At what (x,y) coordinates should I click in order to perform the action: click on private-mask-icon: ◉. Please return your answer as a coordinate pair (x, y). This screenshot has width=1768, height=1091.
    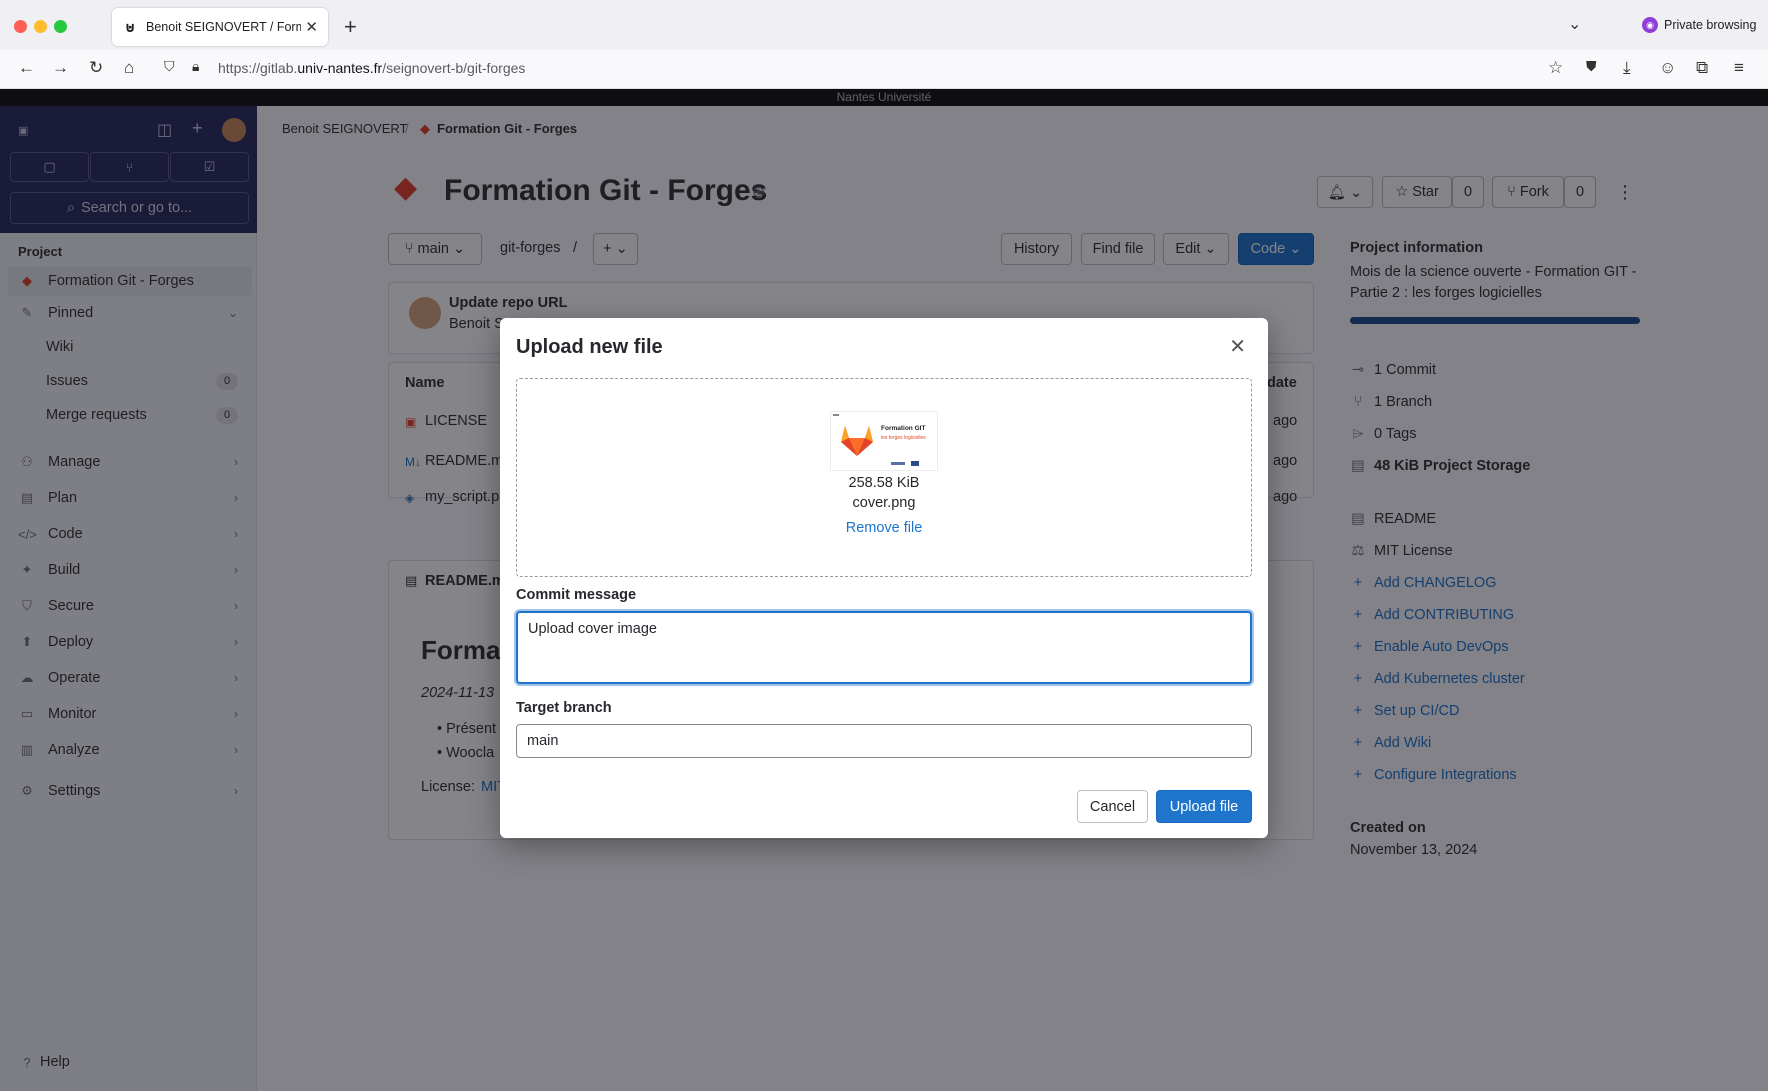
    Looking at the image, I should click on (1650, 25).